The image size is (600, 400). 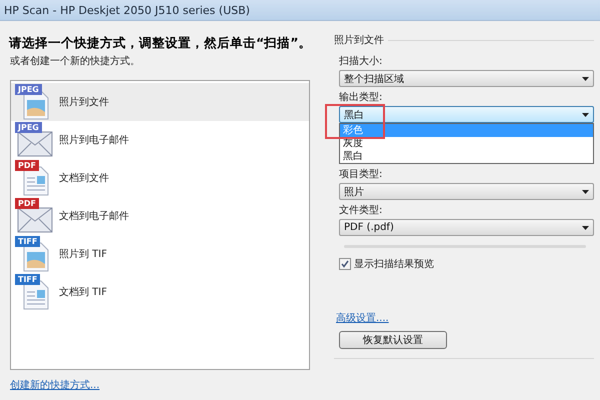 What do you see at coordinates (84, 102) in the screenshot?
I see `shortcut-label: 照片到文件` at bounding box center [84, 102].